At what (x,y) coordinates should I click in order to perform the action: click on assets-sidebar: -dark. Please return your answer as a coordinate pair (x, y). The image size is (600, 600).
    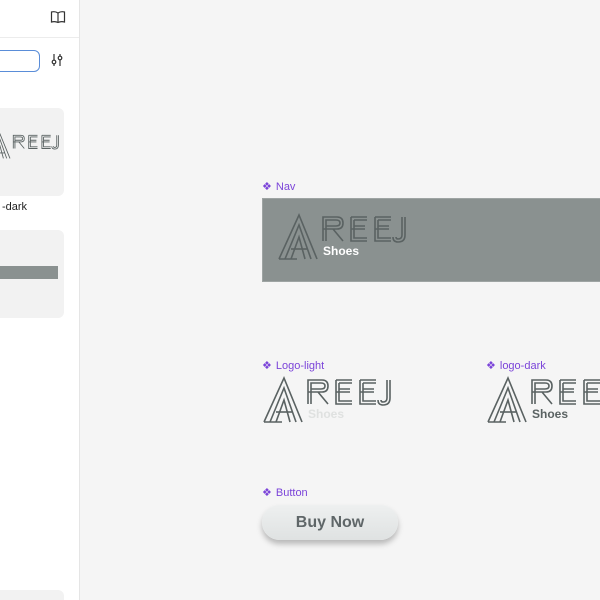
    Looking at the image, I should click on (40, 300).